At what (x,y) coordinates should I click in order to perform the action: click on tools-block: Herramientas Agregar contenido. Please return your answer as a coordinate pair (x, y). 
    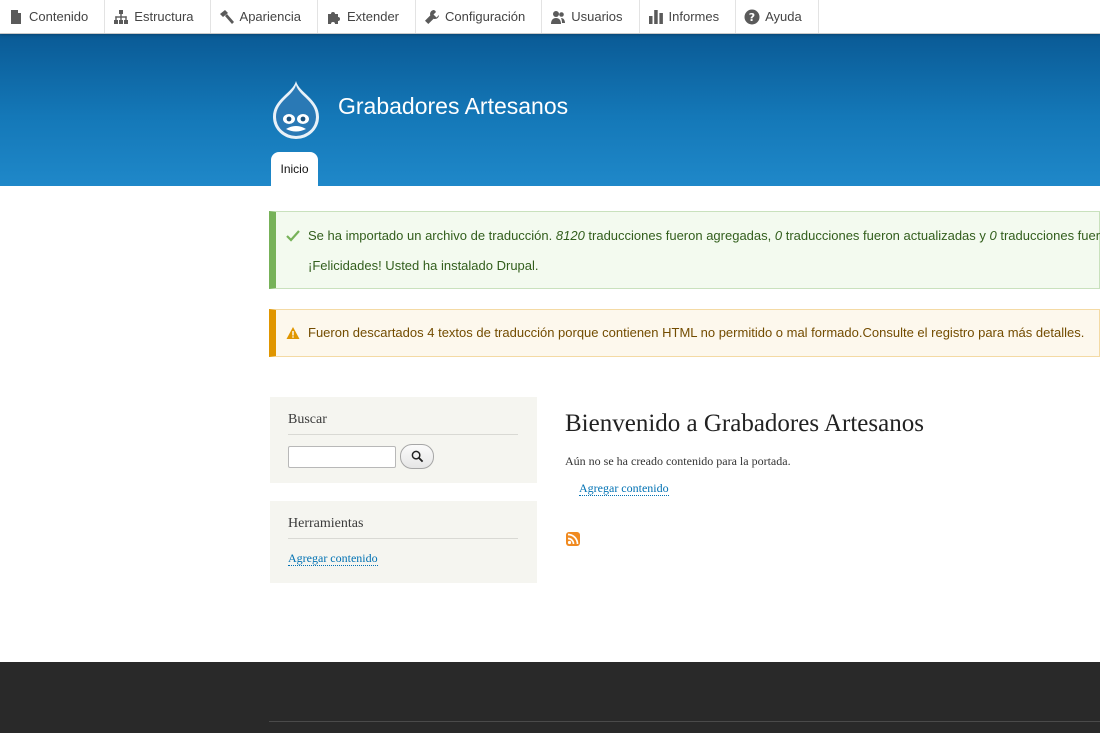
    Looking at the image, I should click on (403, 542).